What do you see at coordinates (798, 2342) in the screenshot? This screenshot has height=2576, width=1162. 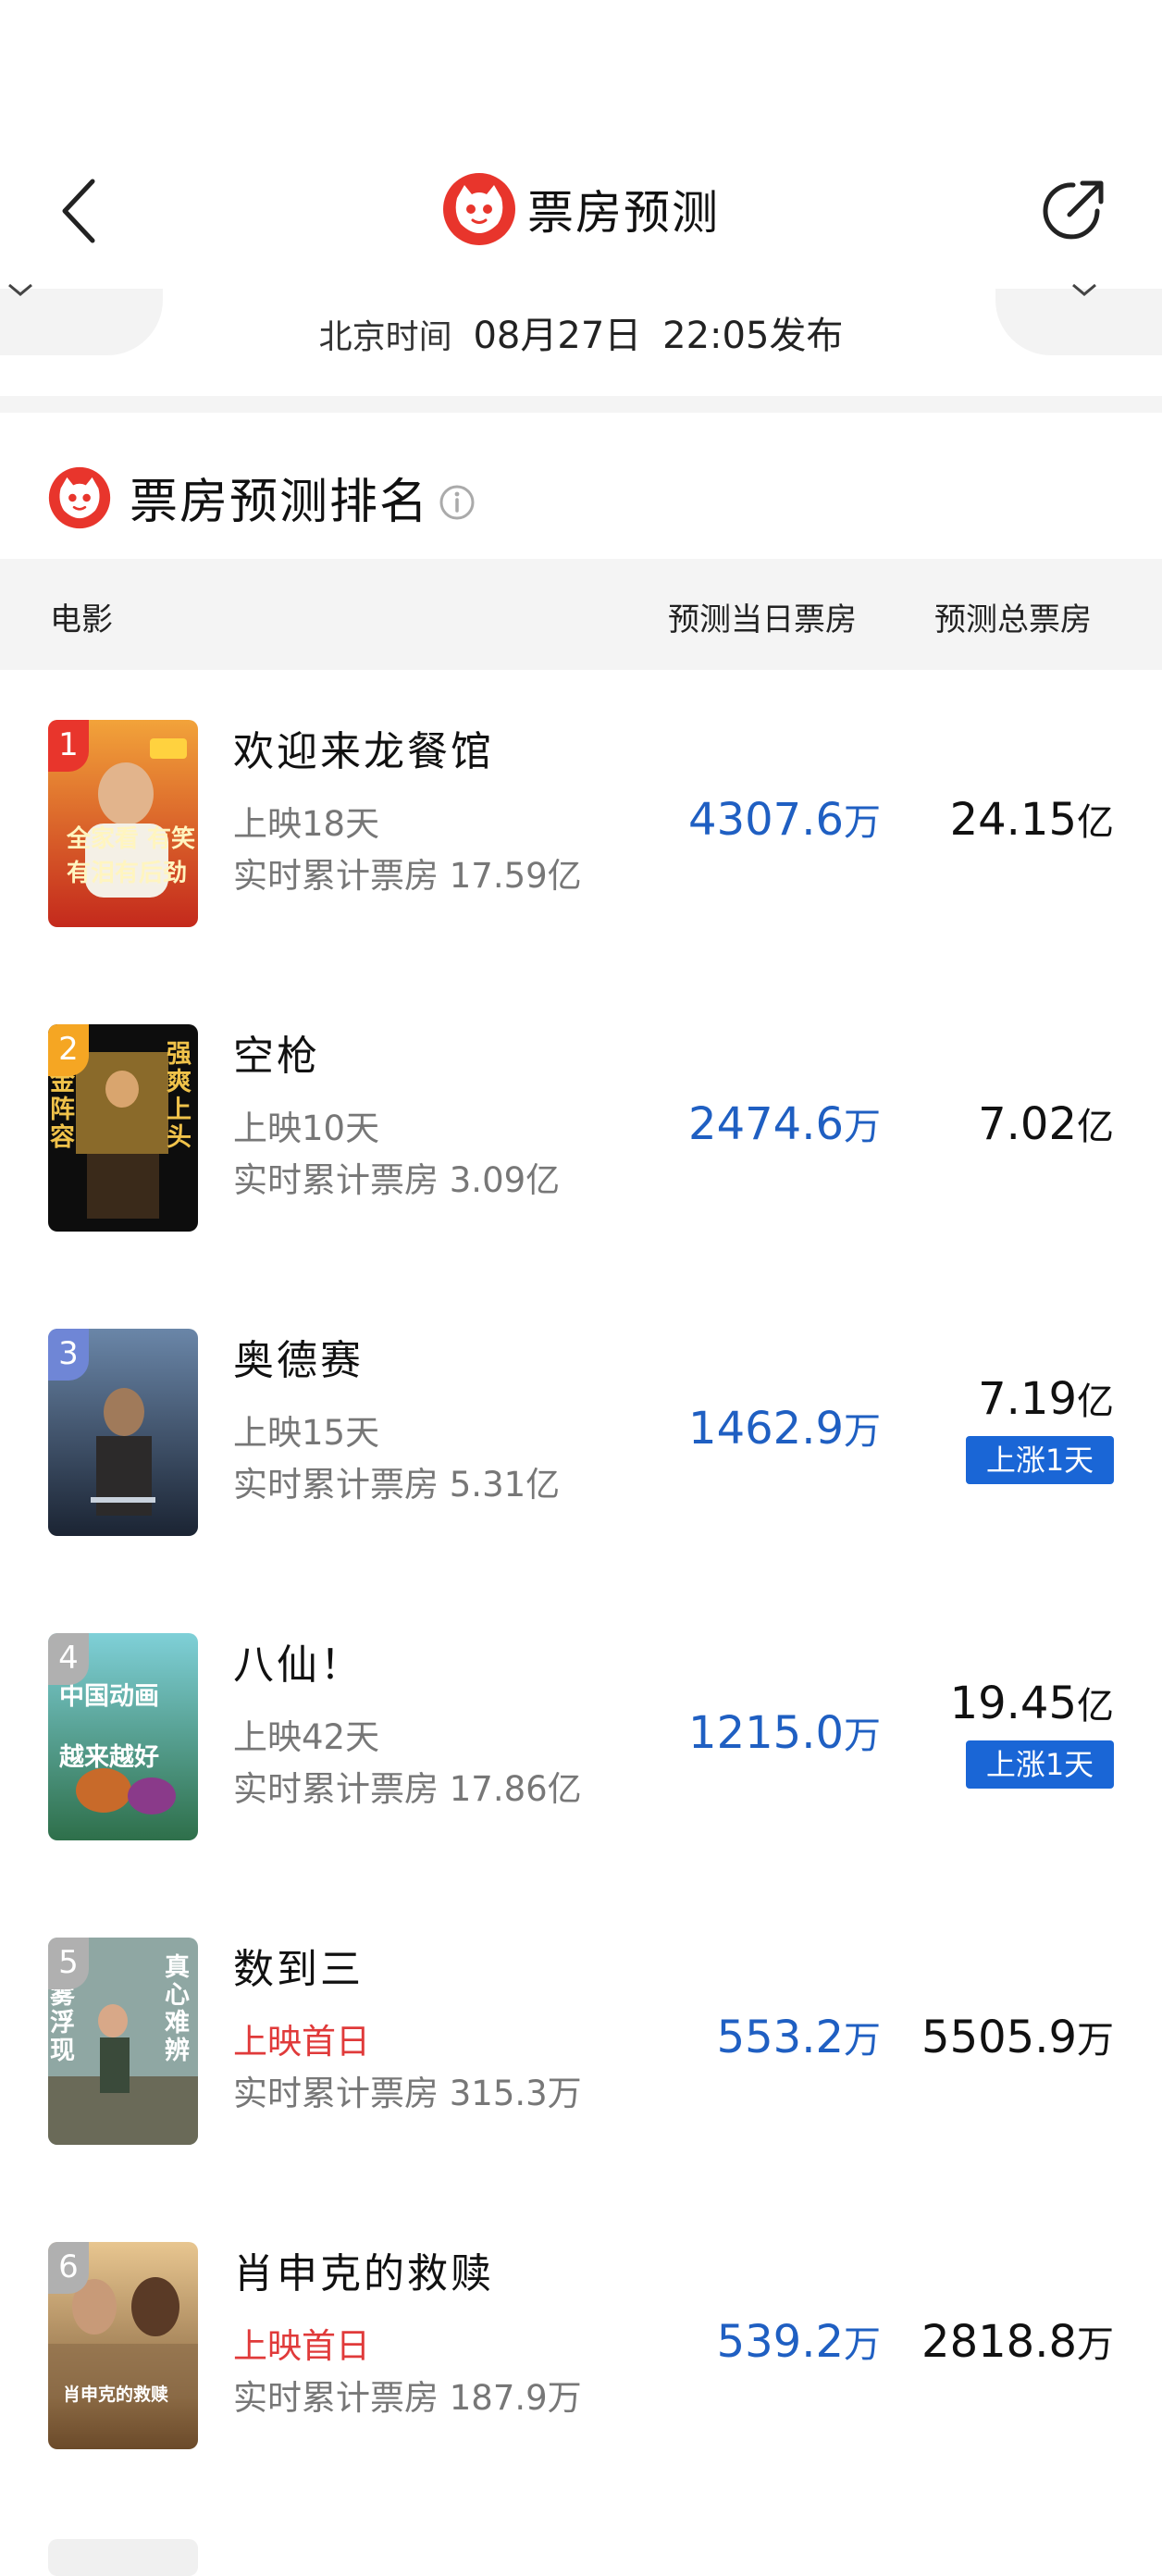 I see `predicted-daily: 539.2万` at bounding box center [798, 2342].